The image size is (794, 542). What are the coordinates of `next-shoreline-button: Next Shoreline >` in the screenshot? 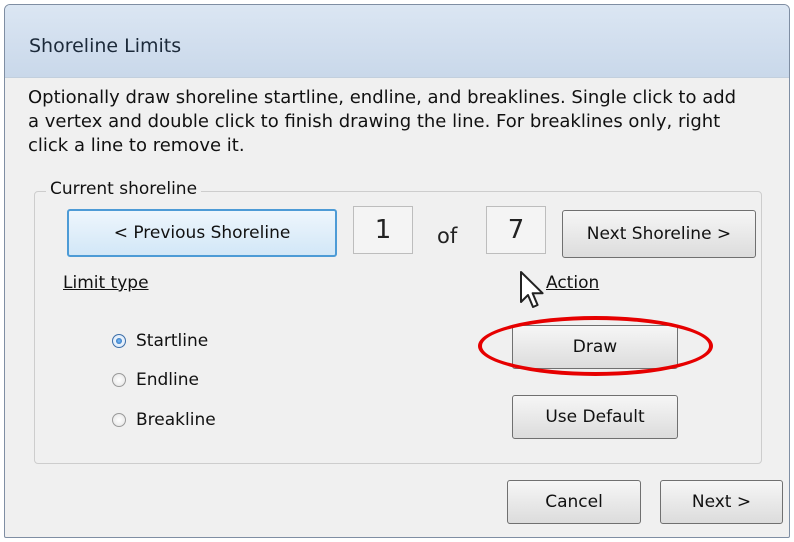 It's located at (659, 234).